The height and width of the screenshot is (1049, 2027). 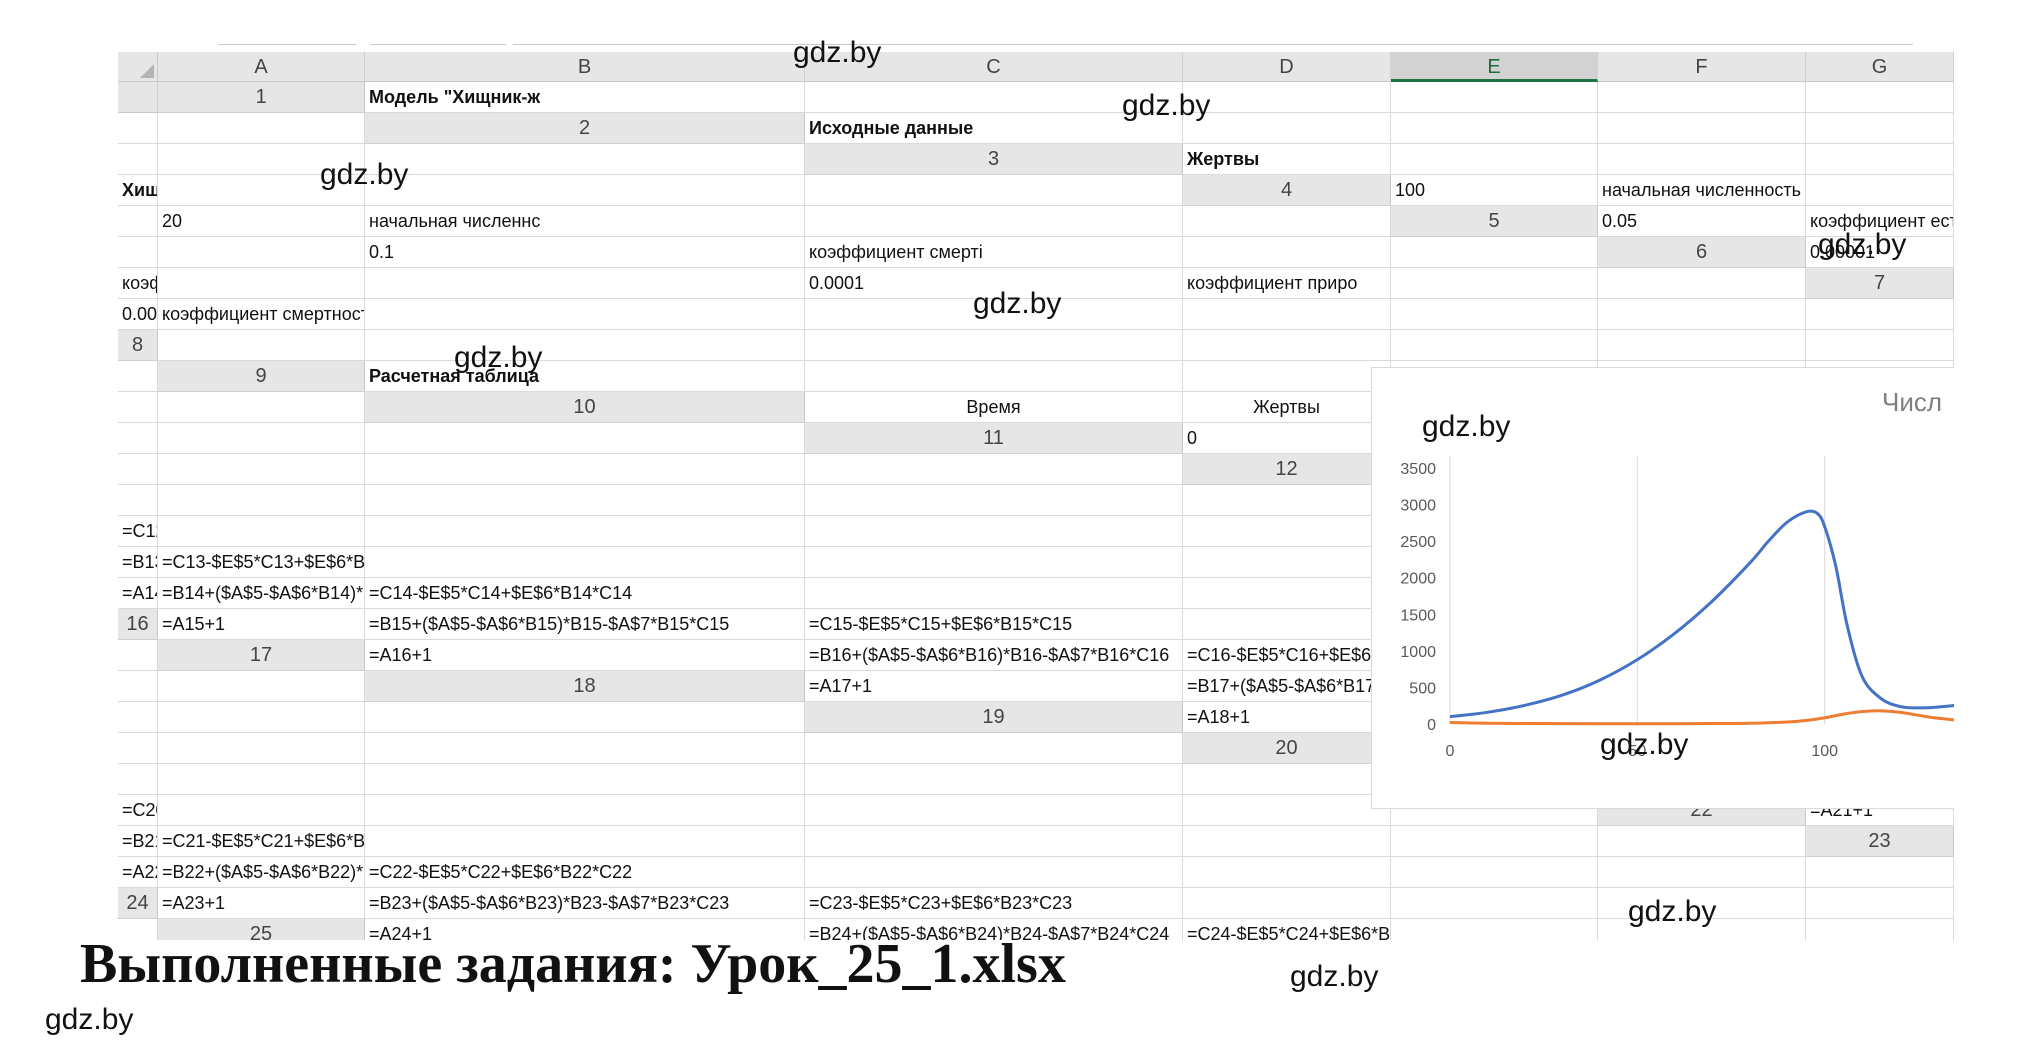 I want to click on cell-a4: 100, so click(x=1494, y=190).